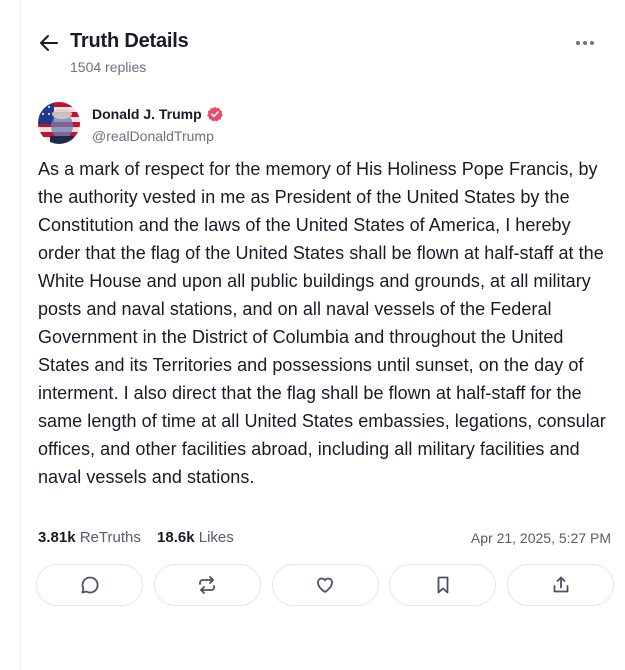  I want to click on ellipsis-icon, so click(585, 43).